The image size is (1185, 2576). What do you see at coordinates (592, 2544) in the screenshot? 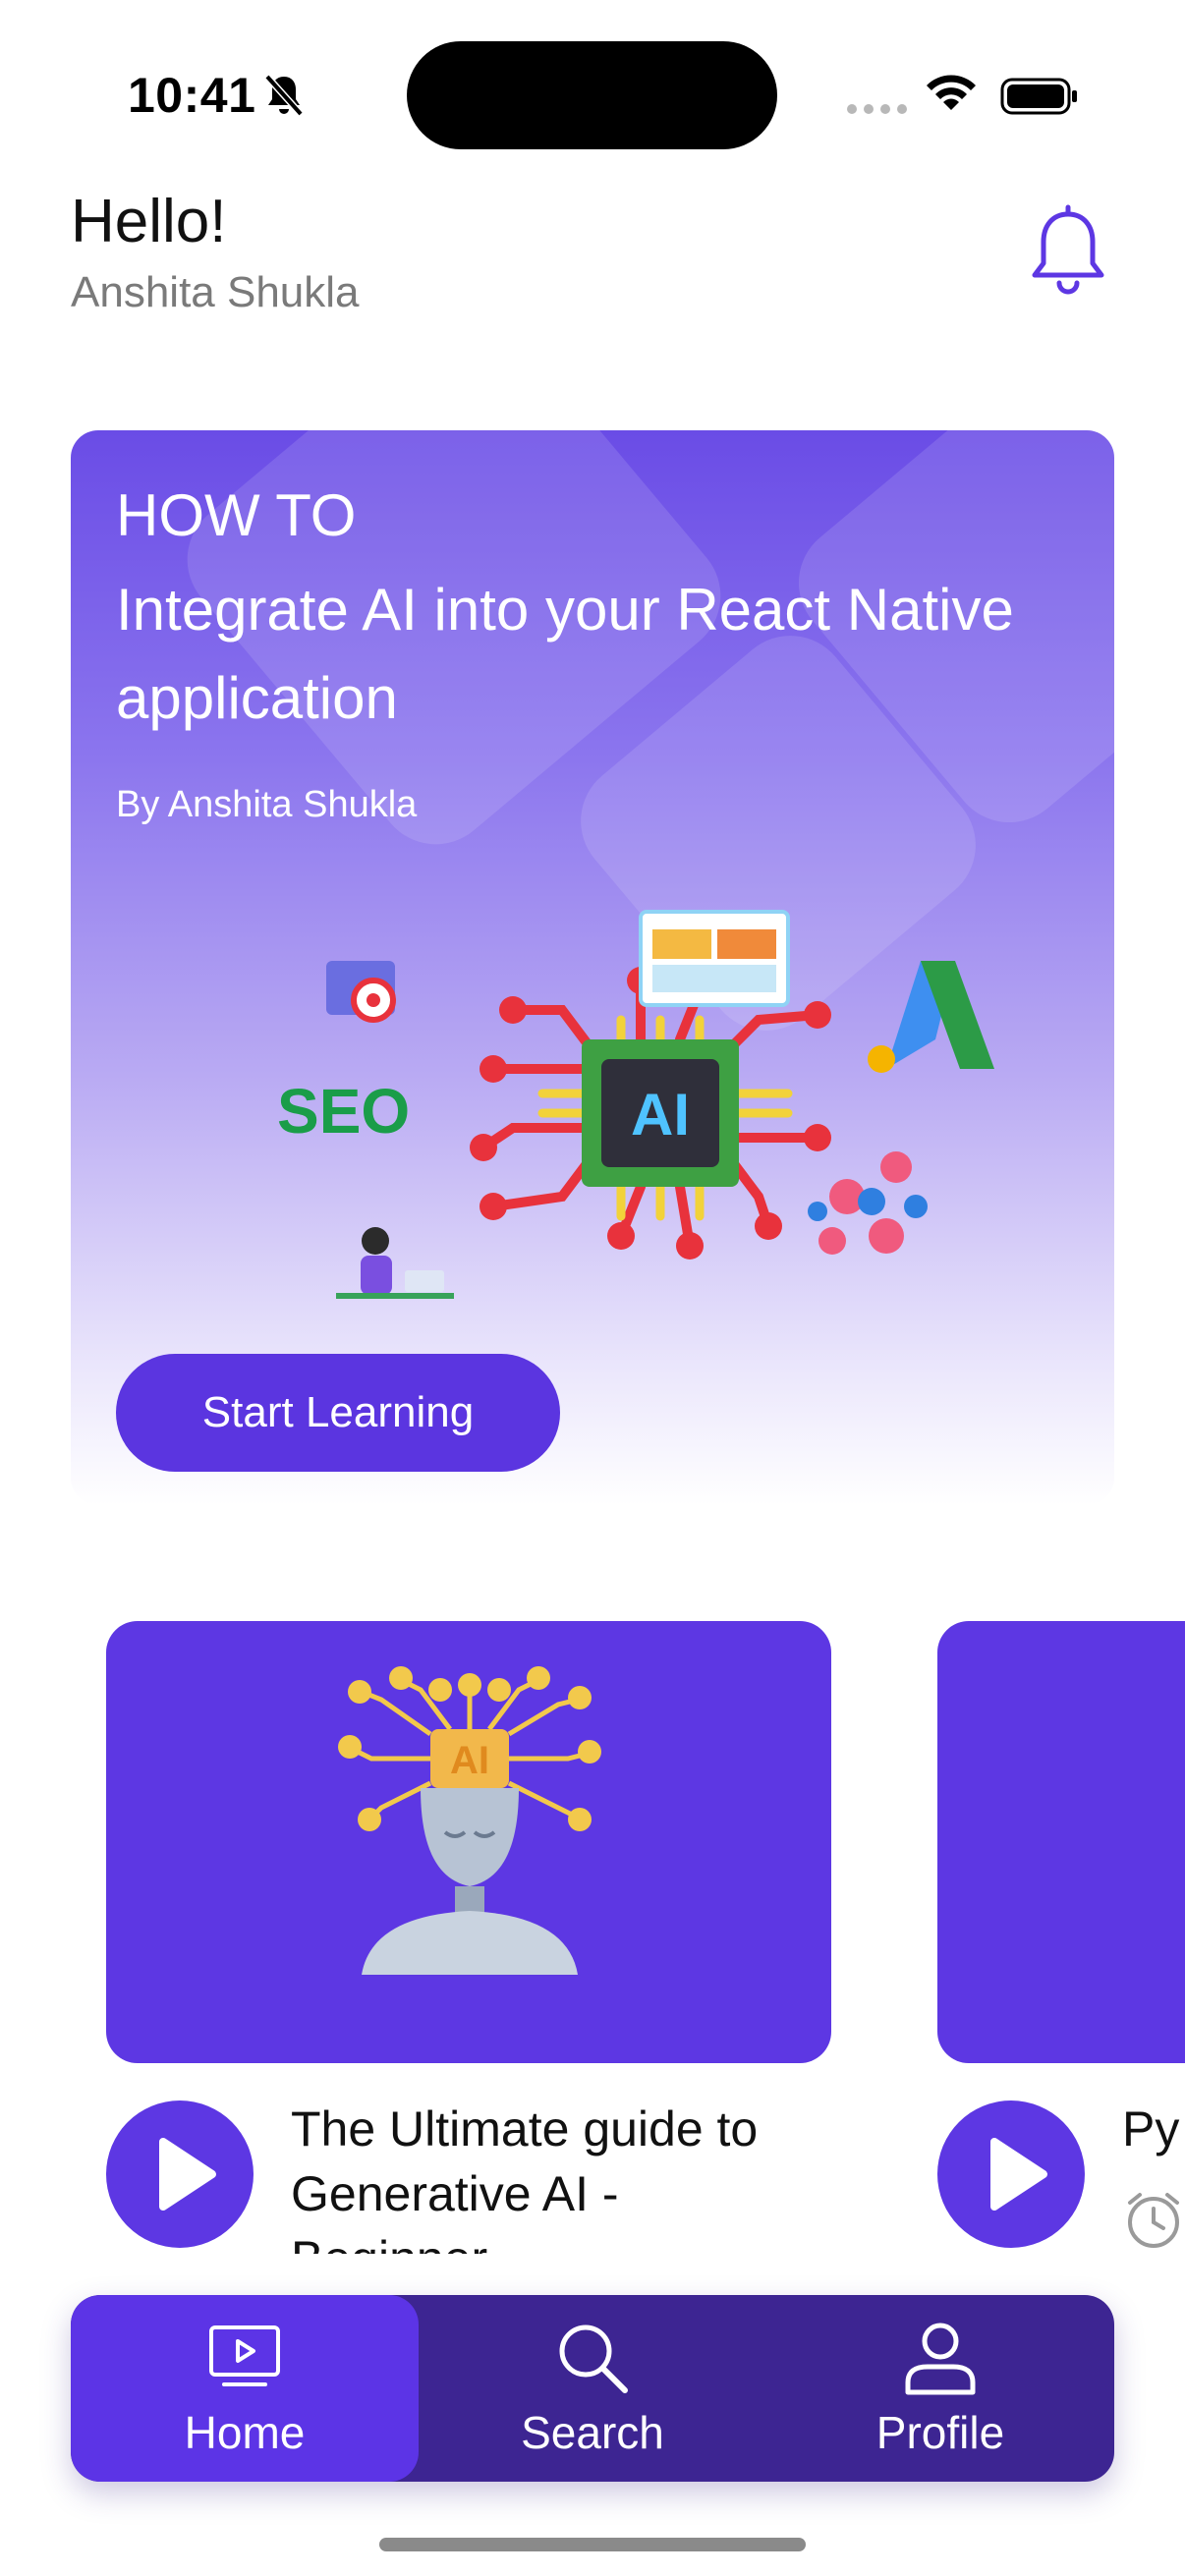
I see `home-indicator` at bounding box center [592, 2544].